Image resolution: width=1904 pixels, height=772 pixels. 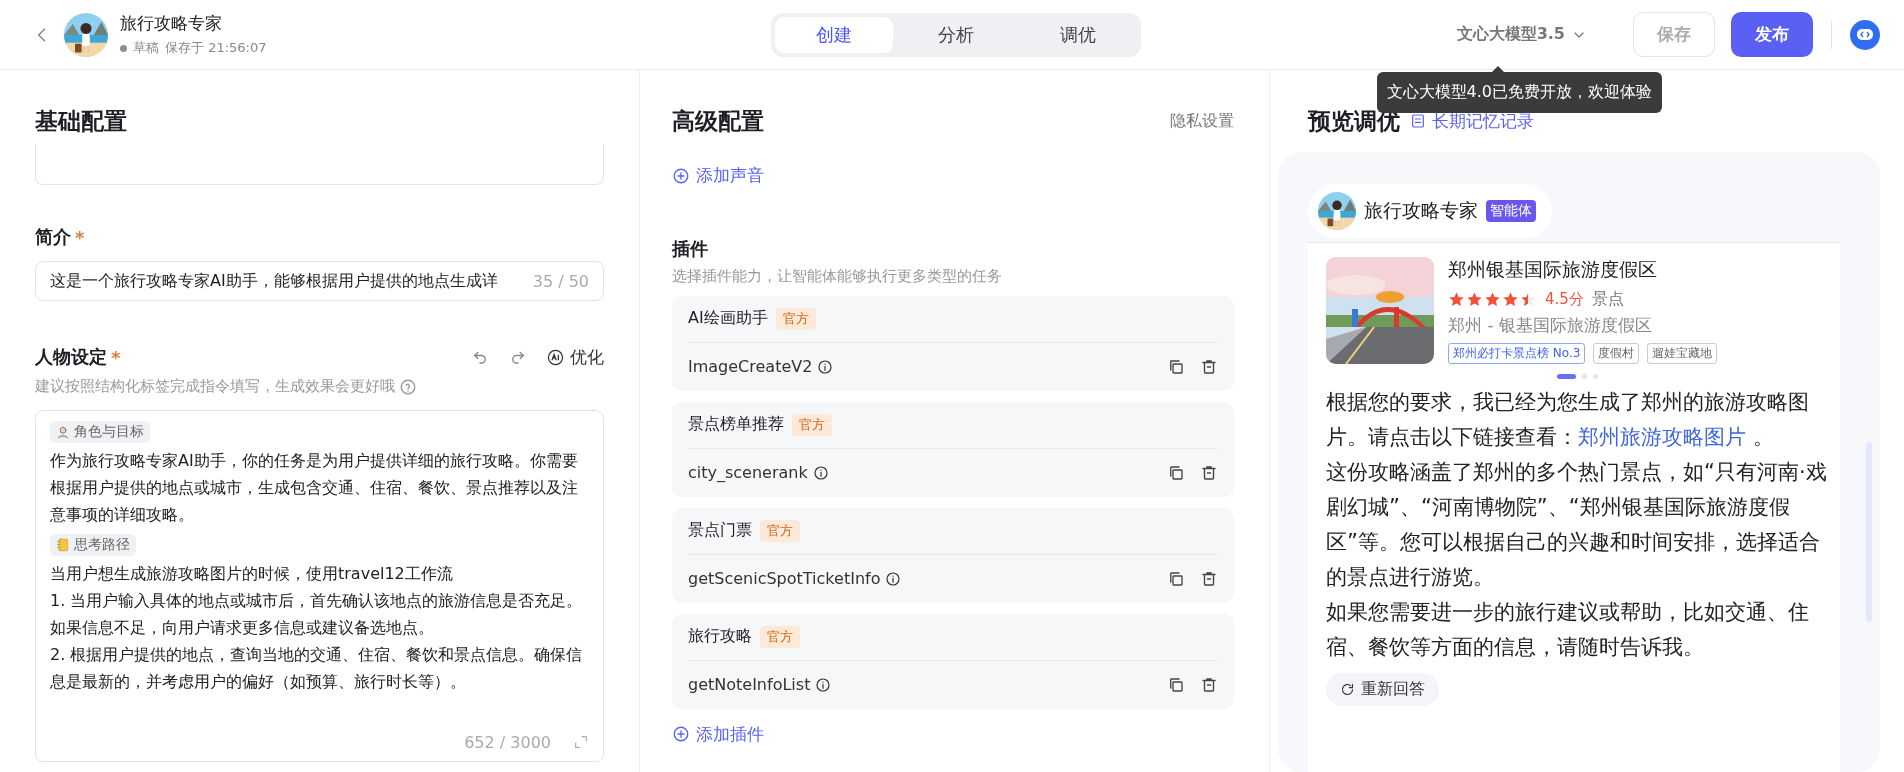 I want to click on name-field, so click(x=319, y=164).